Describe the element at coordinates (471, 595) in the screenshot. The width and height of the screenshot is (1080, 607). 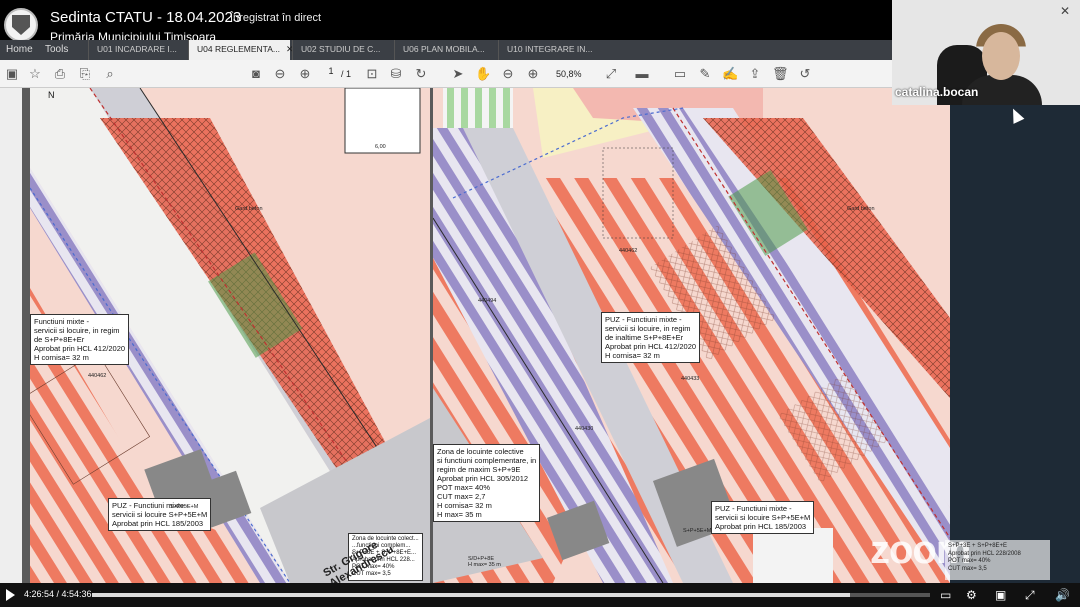
I see `progress-fill` at that location.